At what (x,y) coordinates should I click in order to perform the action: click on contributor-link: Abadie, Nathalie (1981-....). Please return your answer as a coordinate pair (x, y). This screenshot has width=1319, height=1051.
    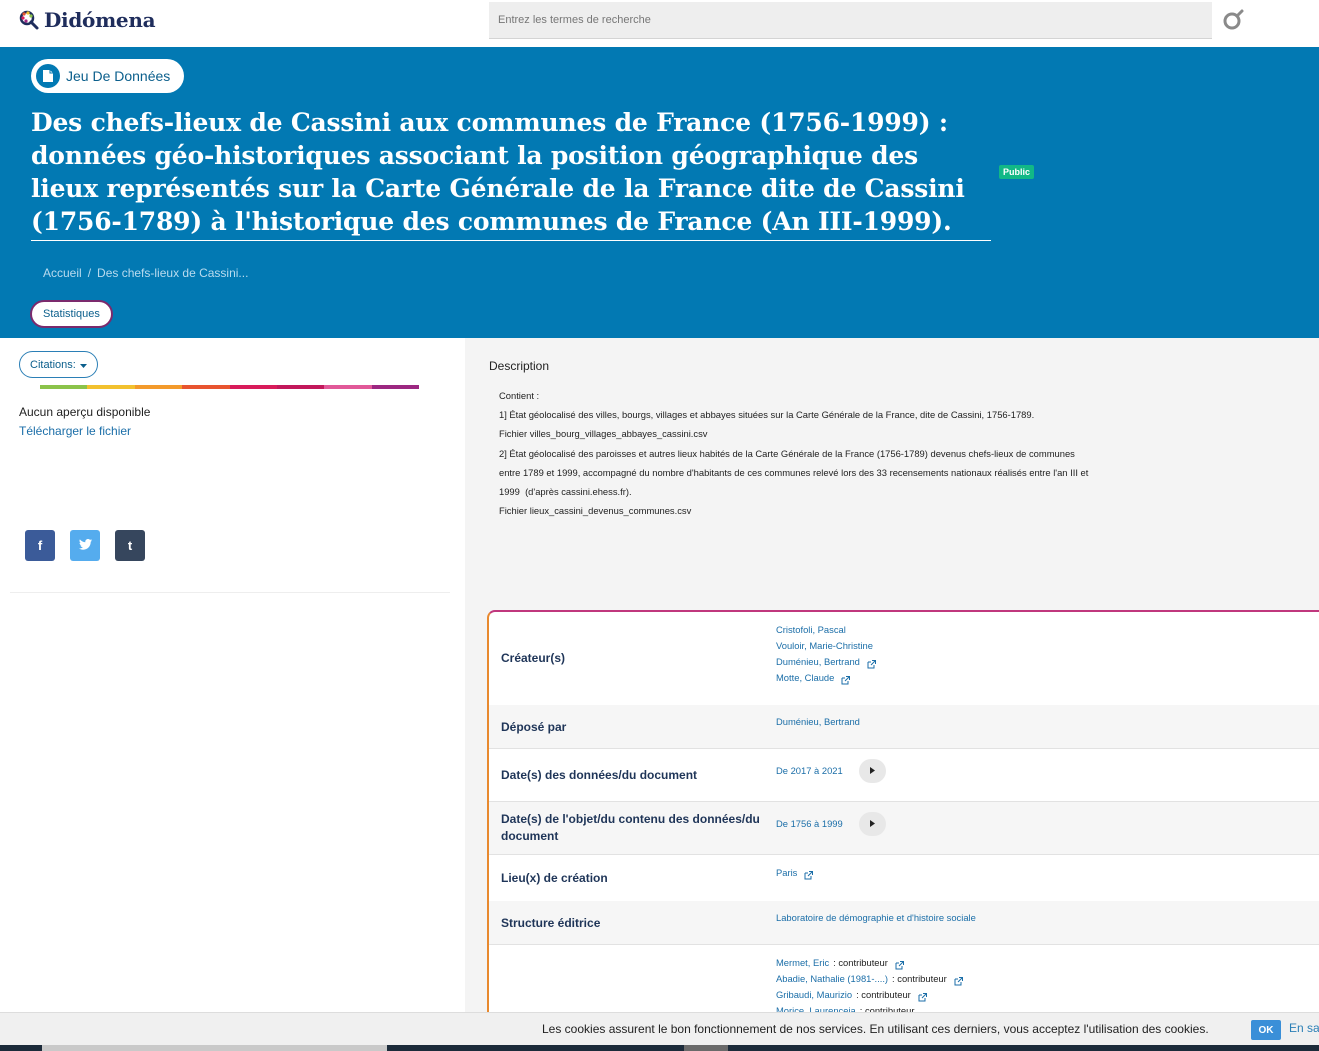
    Looking at the image, I should click on (832, 979).